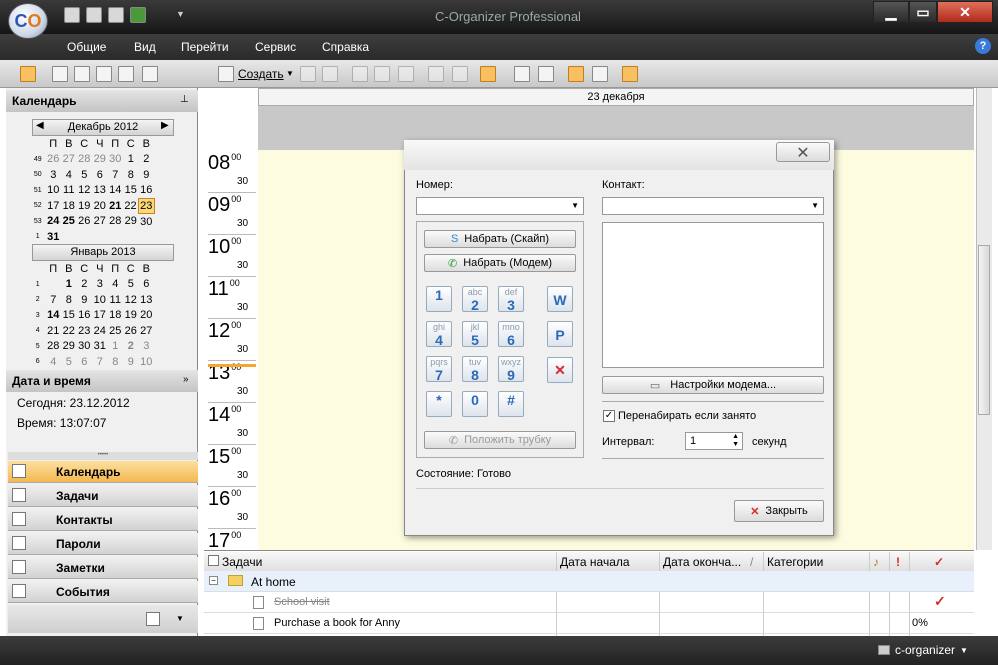 This screenshot has width=998, height=665. I want to click on status-dropdown-icon: ▼, so click(964, 650).